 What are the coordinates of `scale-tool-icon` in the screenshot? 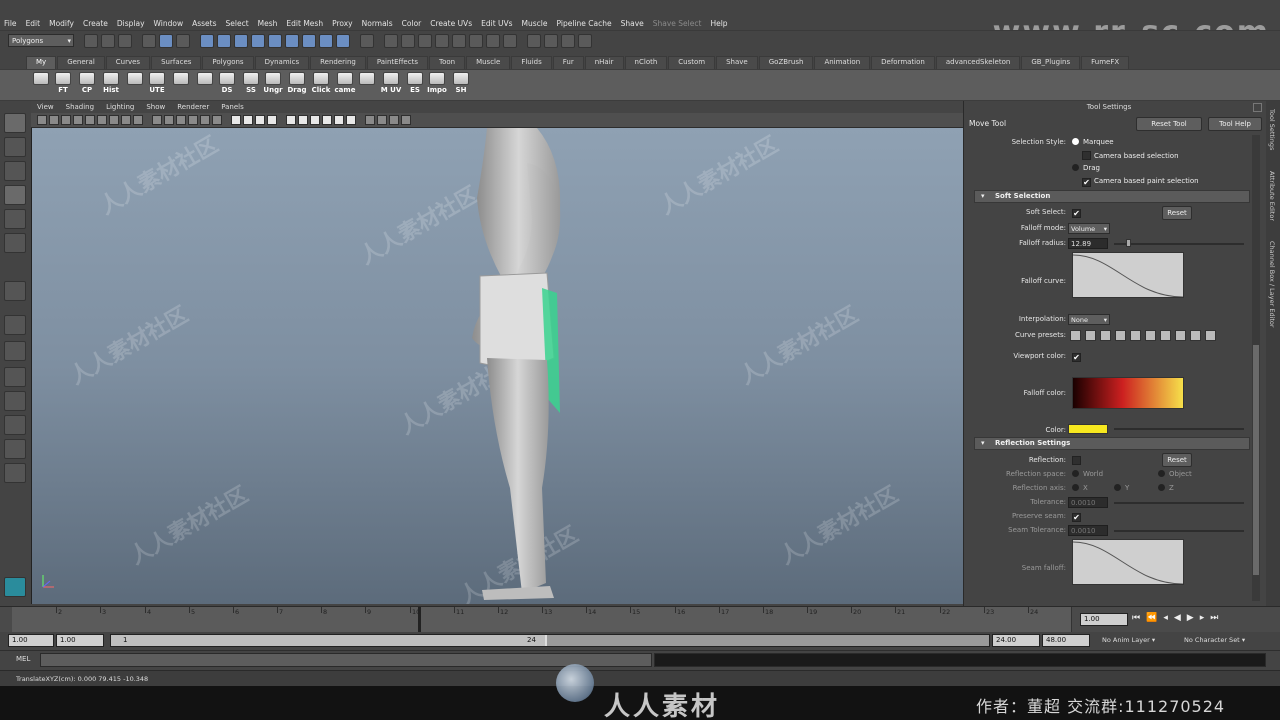 It's located at (15, 243).